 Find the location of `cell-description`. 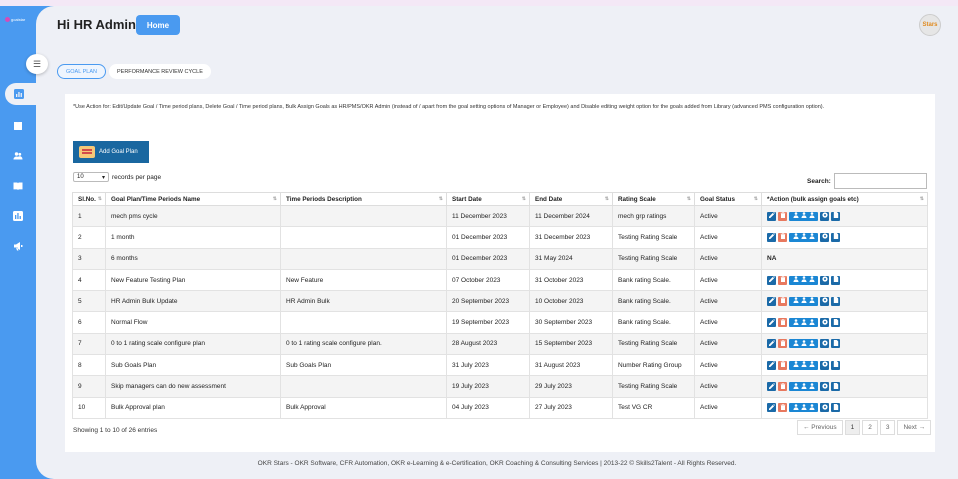

cell-description is located at coordinates (363, 386).